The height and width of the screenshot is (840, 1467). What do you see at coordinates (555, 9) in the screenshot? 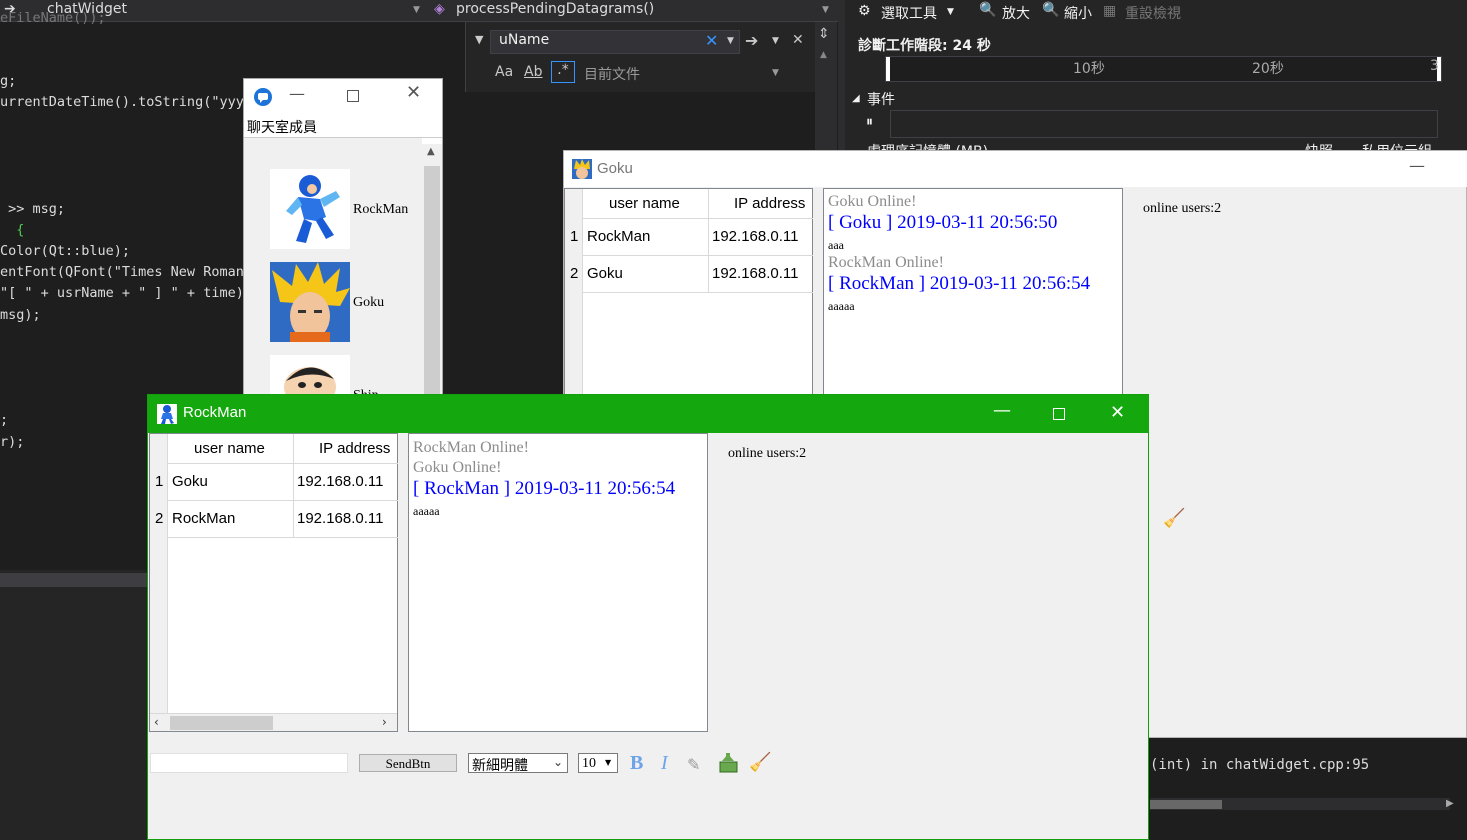
I see `function-dropdown: processPendingDatagrams()` at bounding box center [555, 9].